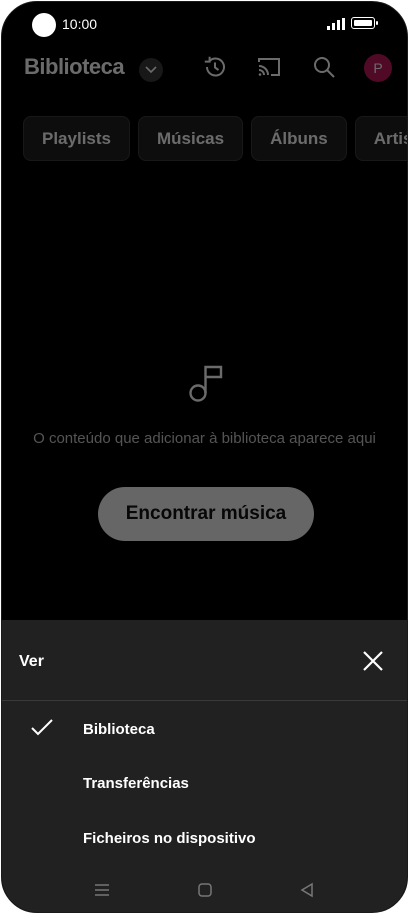 The height and width of the screenshot is (914, 409). Describe the element at coordinates (206, 514) in the screenshot. I see `find-music-button: Encontrar música` at that location.